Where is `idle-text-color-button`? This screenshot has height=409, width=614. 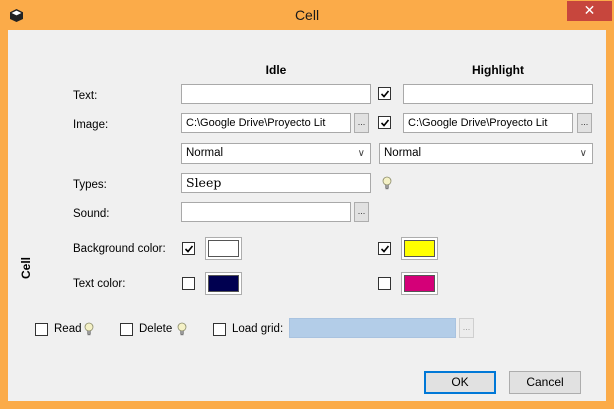
idle-text-color-button is located at coordinates (223, 283).